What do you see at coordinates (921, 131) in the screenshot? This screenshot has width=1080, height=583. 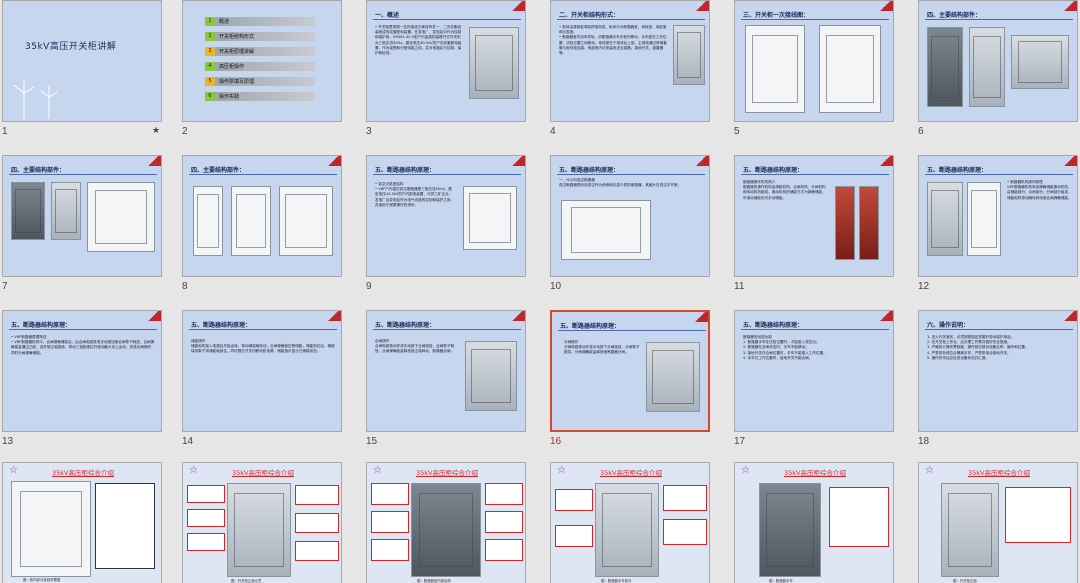 I see `slide-number: 6` at bounding box center [921, 131].